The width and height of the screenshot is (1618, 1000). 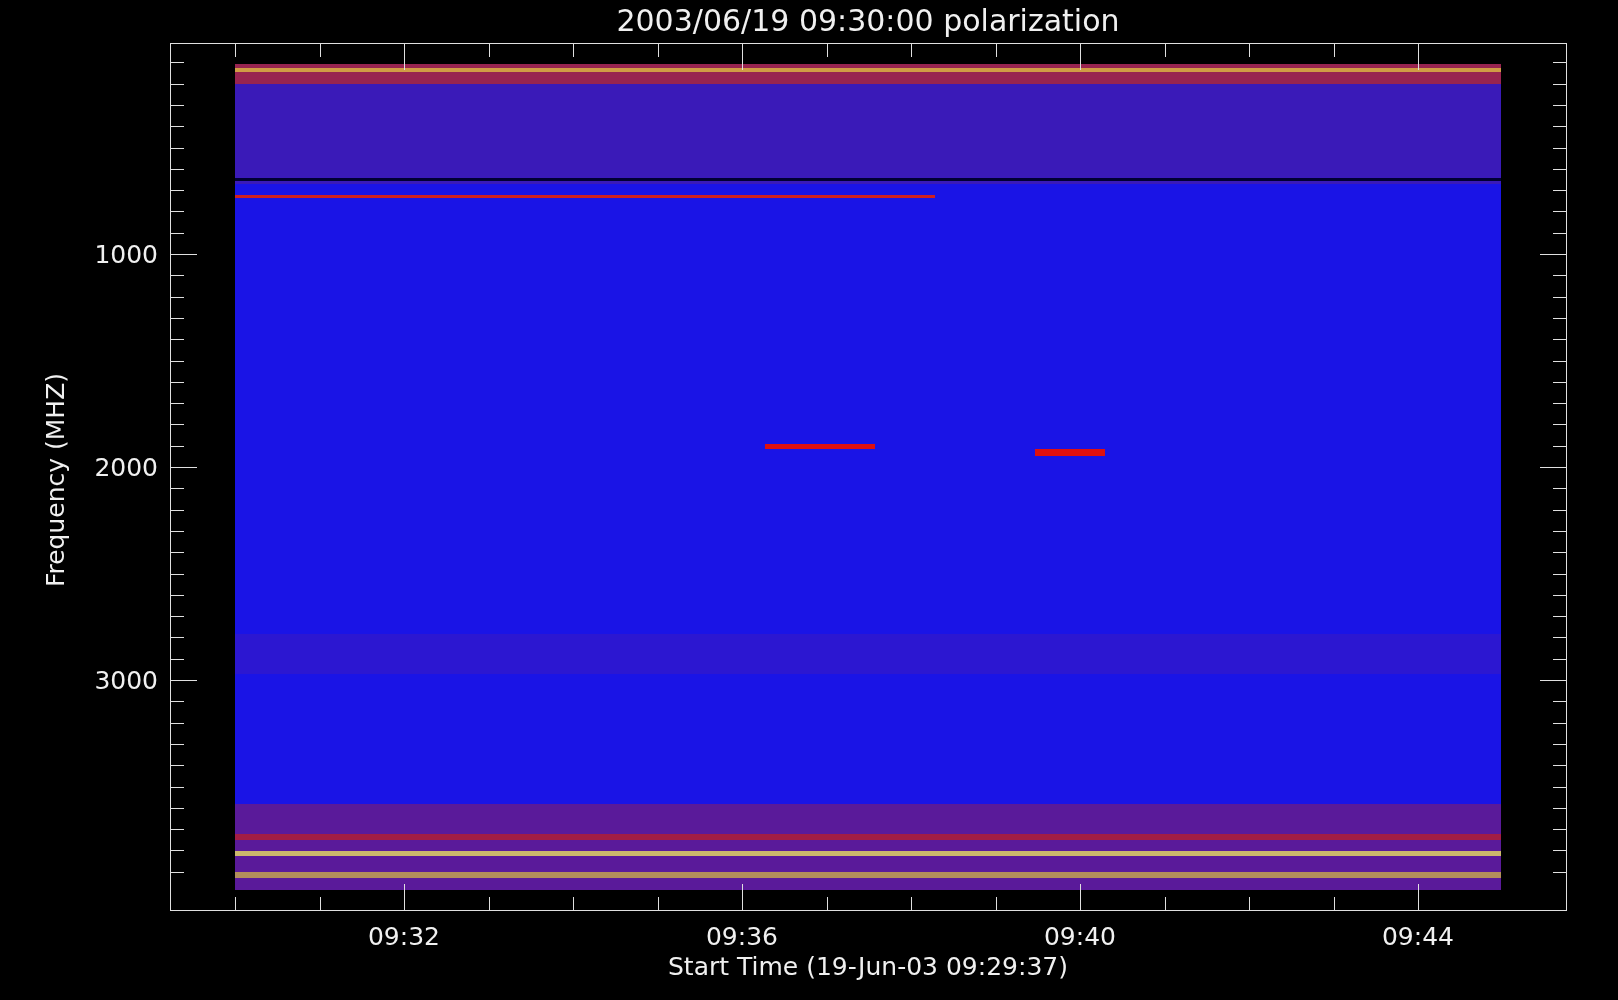 What do you see at coordinates (126, 254) in the screenshot?
I see `tick-label: 1000` at bounding box center [126, 254].